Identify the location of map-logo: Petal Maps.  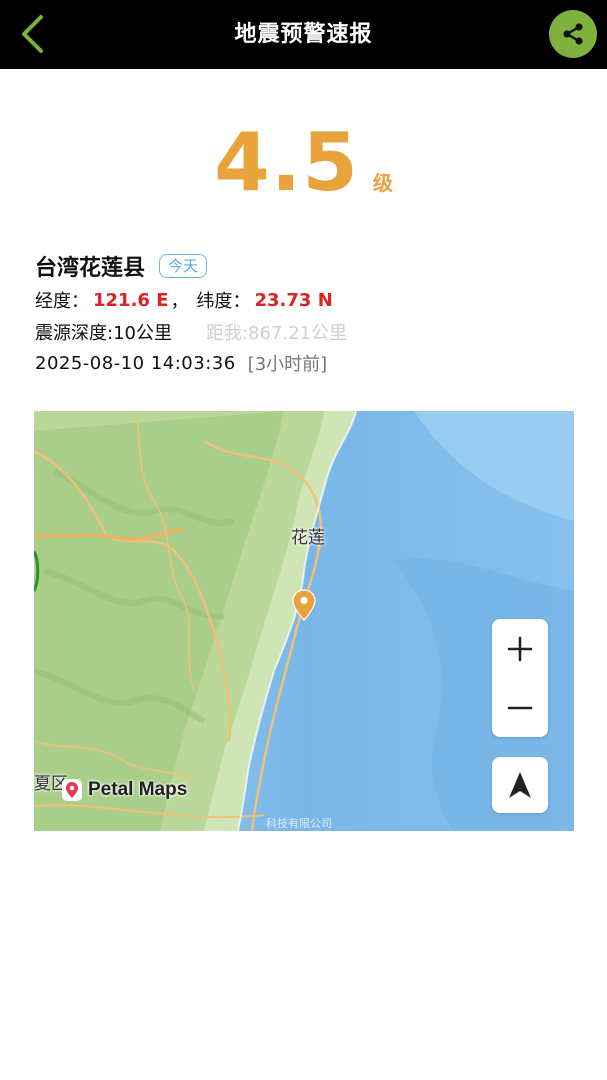
(124, 790).